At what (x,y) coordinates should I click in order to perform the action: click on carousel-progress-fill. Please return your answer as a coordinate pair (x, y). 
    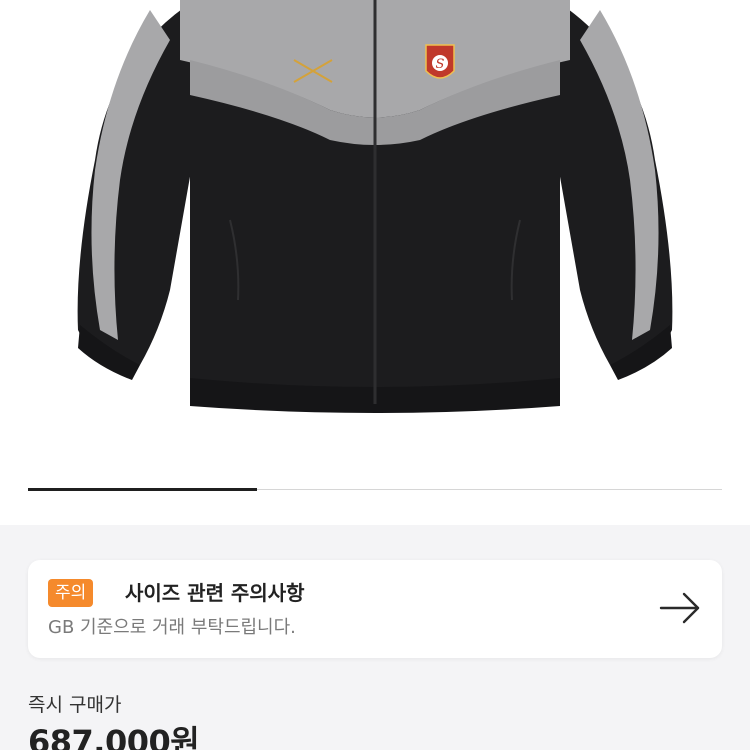
    Looking at the image, I should click on (143, 489).